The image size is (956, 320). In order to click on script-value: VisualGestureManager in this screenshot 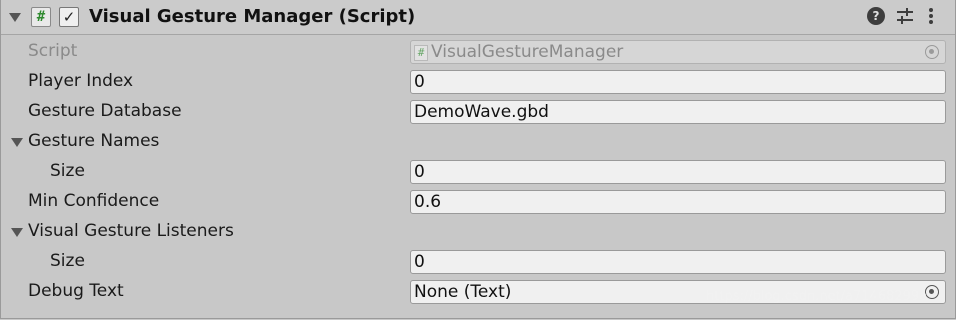, I will do `click(527, 52)`.